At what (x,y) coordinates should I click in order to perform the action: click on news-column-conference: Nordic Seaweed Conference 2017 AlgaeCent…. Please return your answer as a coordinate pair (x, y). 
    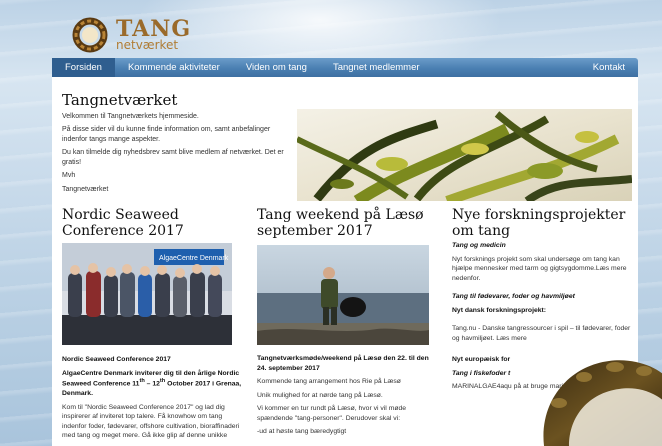
    Looking at the image, I should click on (152, 326).